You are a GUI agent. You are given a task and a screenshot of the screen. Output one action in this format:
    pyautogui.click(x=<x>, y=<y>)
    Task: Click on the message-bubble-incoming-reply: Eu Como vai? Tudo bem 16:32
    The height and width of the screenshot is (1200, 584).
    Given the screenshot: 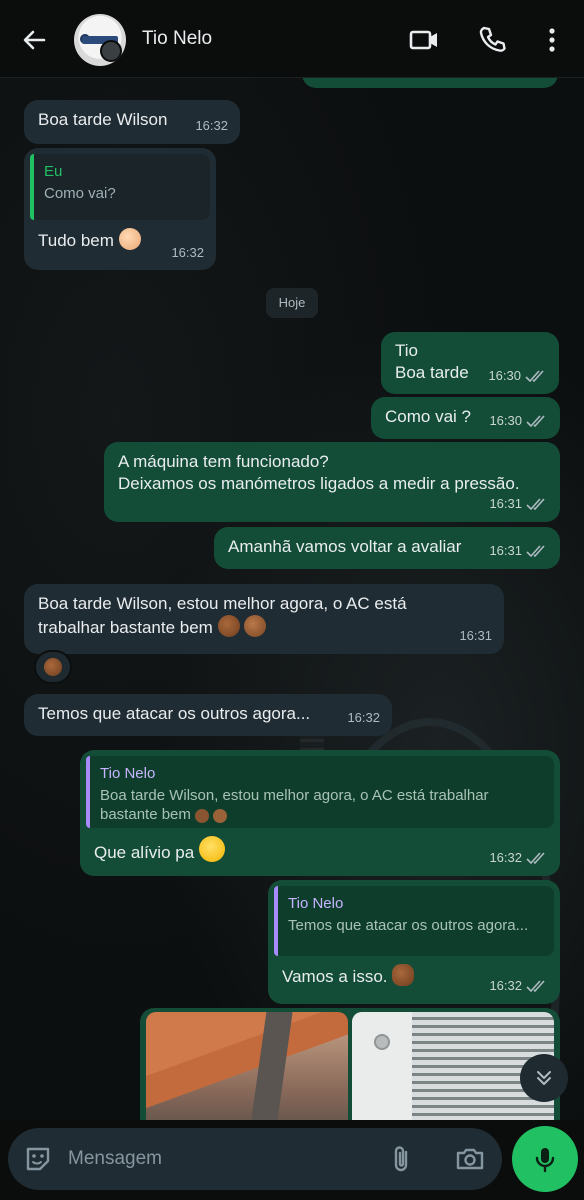 What is the action you would take?
    pyautogui.click(x=120, y=209)
    